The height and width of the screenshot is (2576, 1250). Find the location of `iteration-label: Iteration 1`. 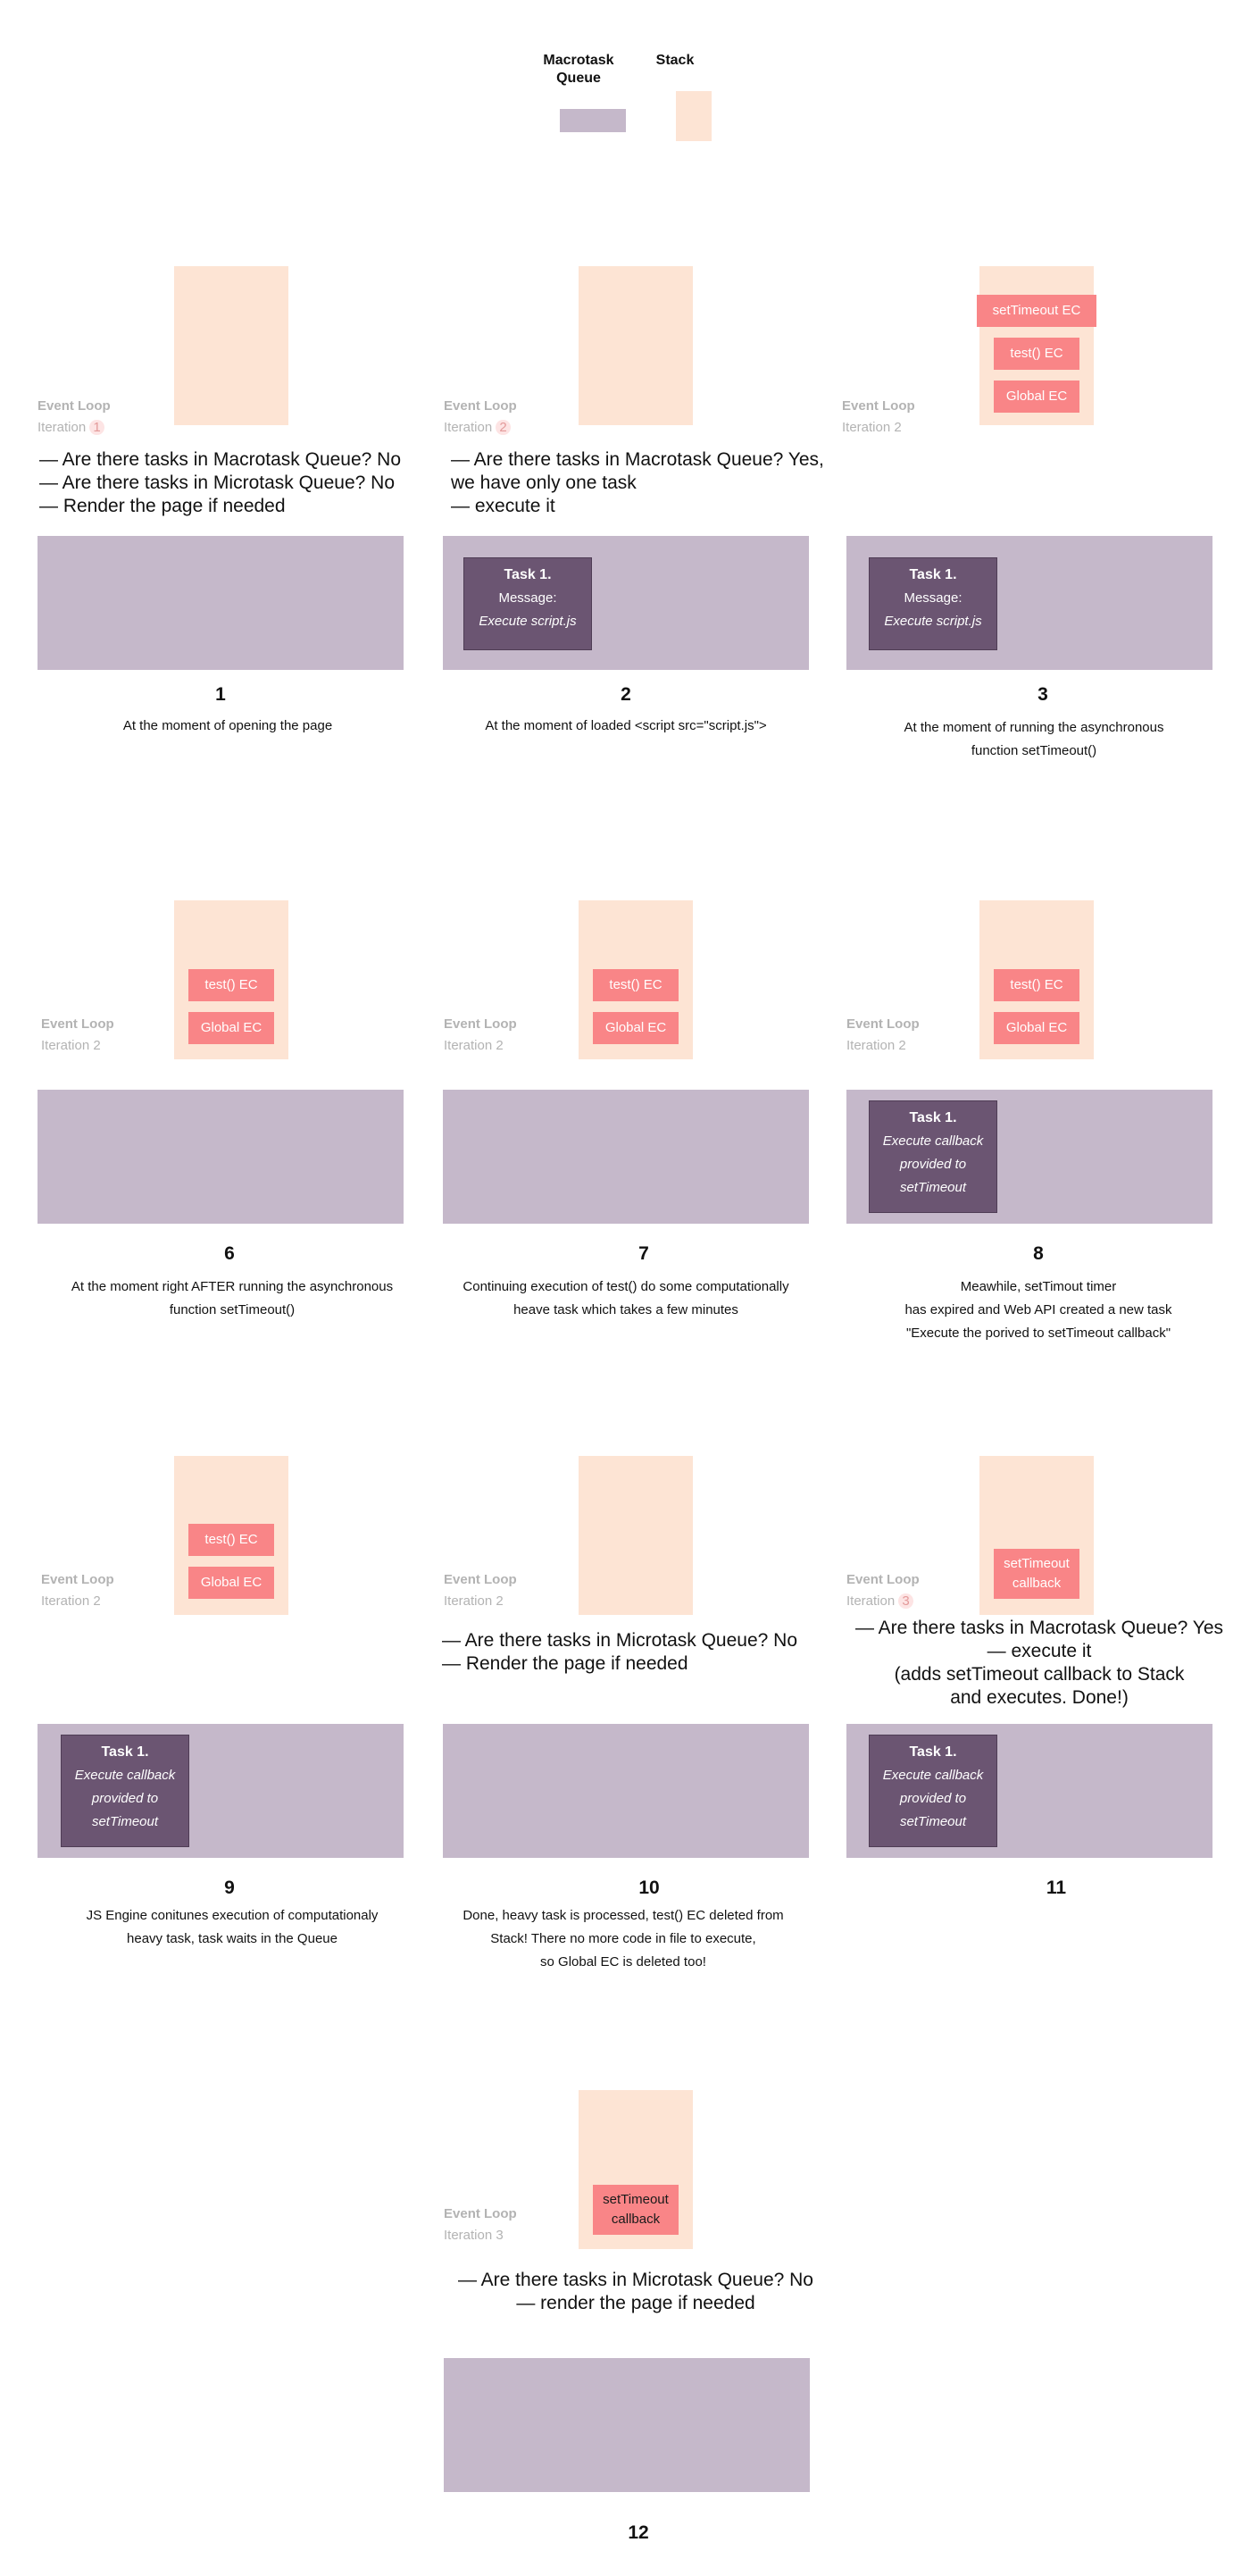

iteration-label: Iteration 1 is located at coordinates (71, 428).